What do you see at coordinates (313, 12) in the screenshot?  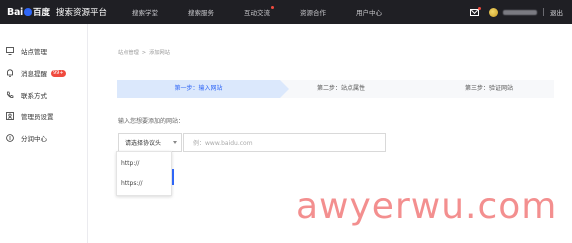 I see `nav-item-cooperation: 资源合作` at bounding box center [313, 12].